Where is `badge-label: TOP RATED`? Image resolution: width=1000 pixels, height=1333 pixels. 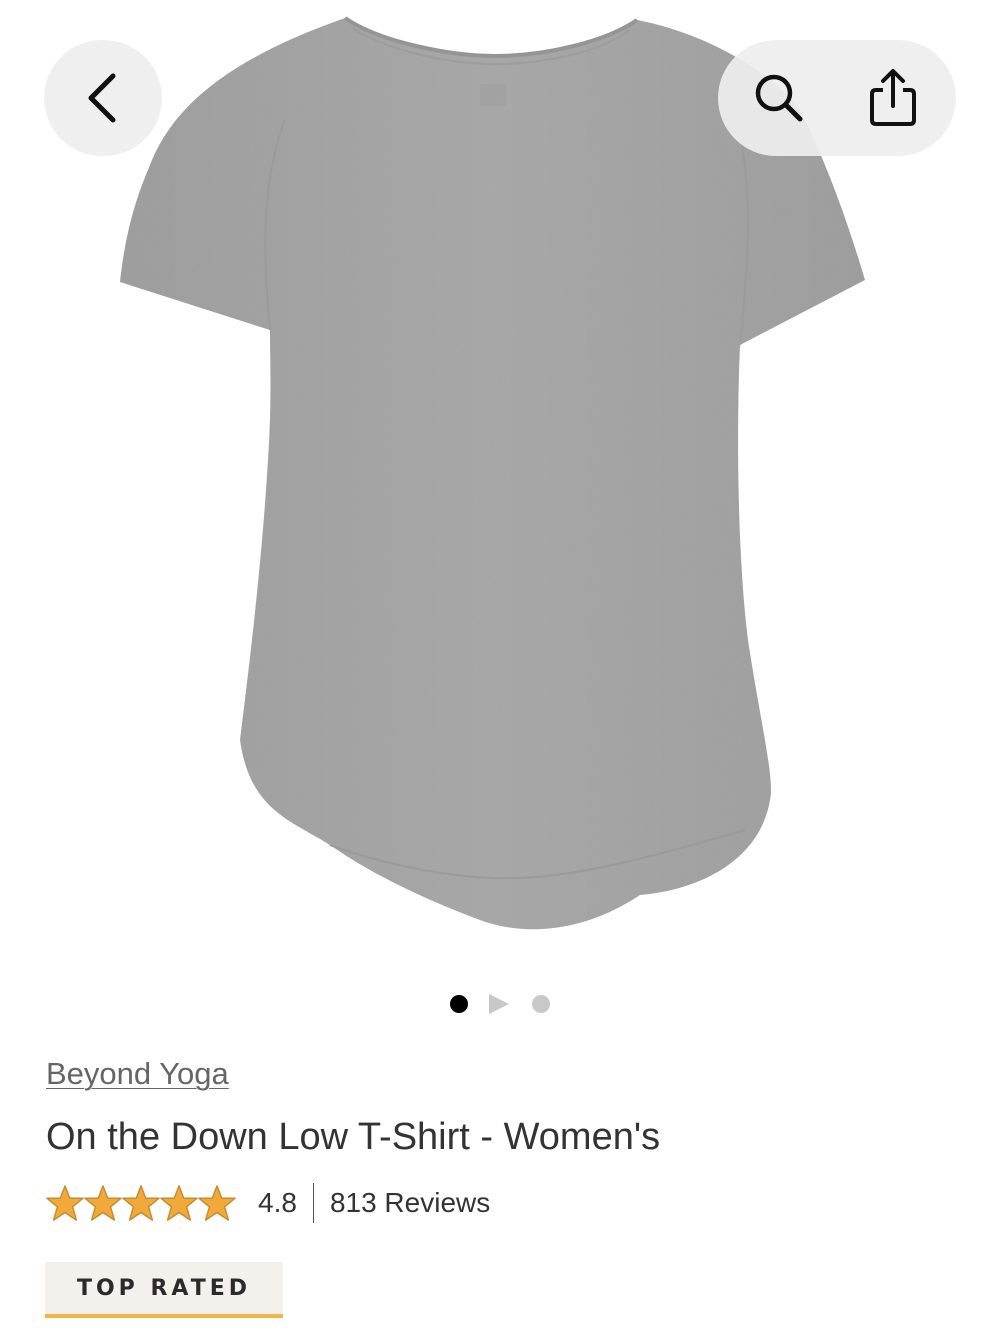
badge-label: TOP RATED is located at coordinates (164, 1288).